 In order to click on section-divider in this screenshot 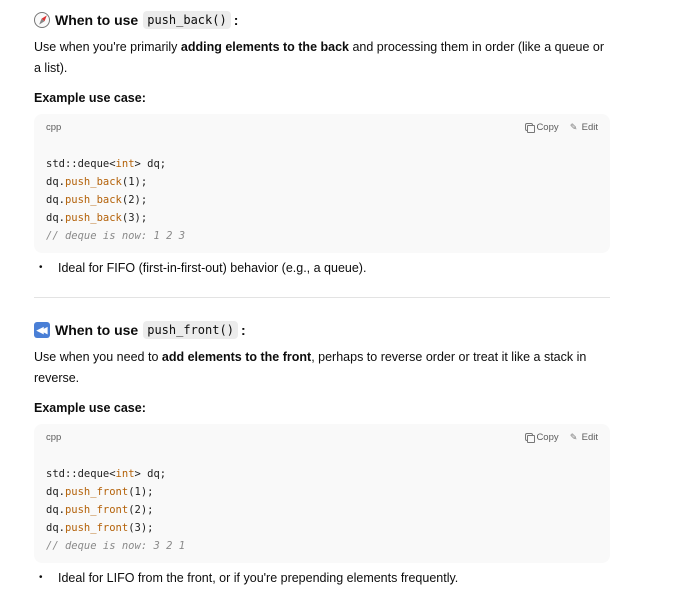, I will do `click(322, 297)`.